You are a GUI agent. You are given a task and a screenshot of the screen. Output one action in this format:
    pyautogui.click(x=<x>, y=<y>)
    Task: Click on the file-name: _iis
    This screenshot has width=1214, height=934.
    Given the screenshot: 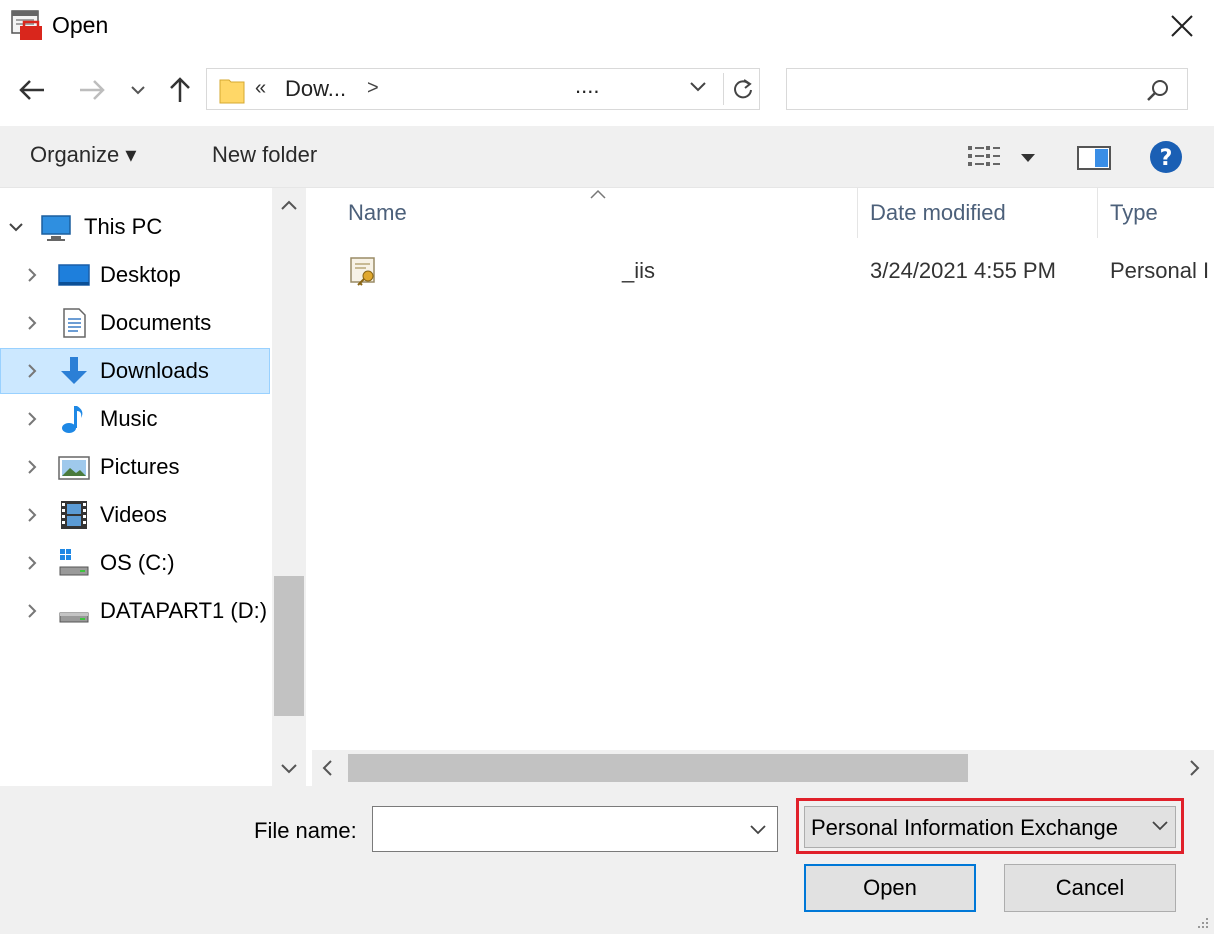 What is the action you would take?
    pyautogui.click(x=639, y=270)
    